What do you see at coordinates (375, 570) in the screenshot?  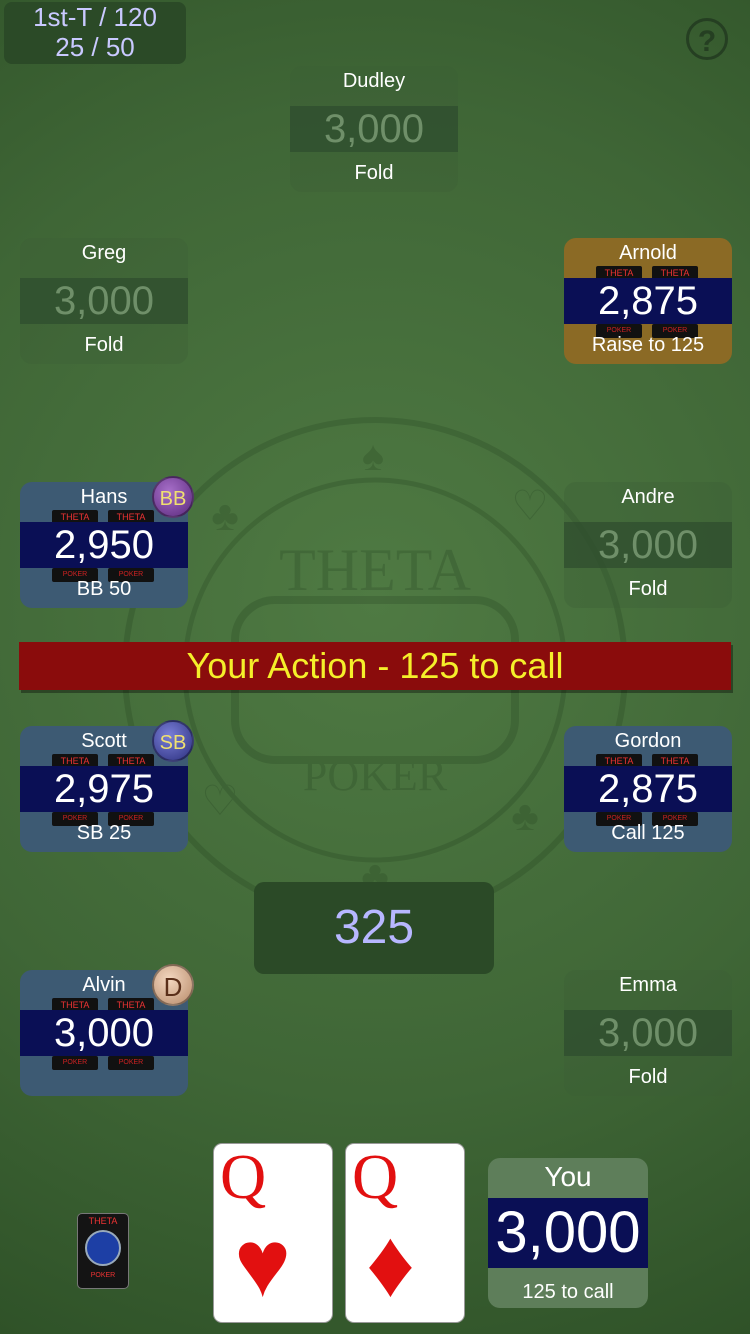 I see `logo-top-text: THETA` at bounding box center [375, 570].